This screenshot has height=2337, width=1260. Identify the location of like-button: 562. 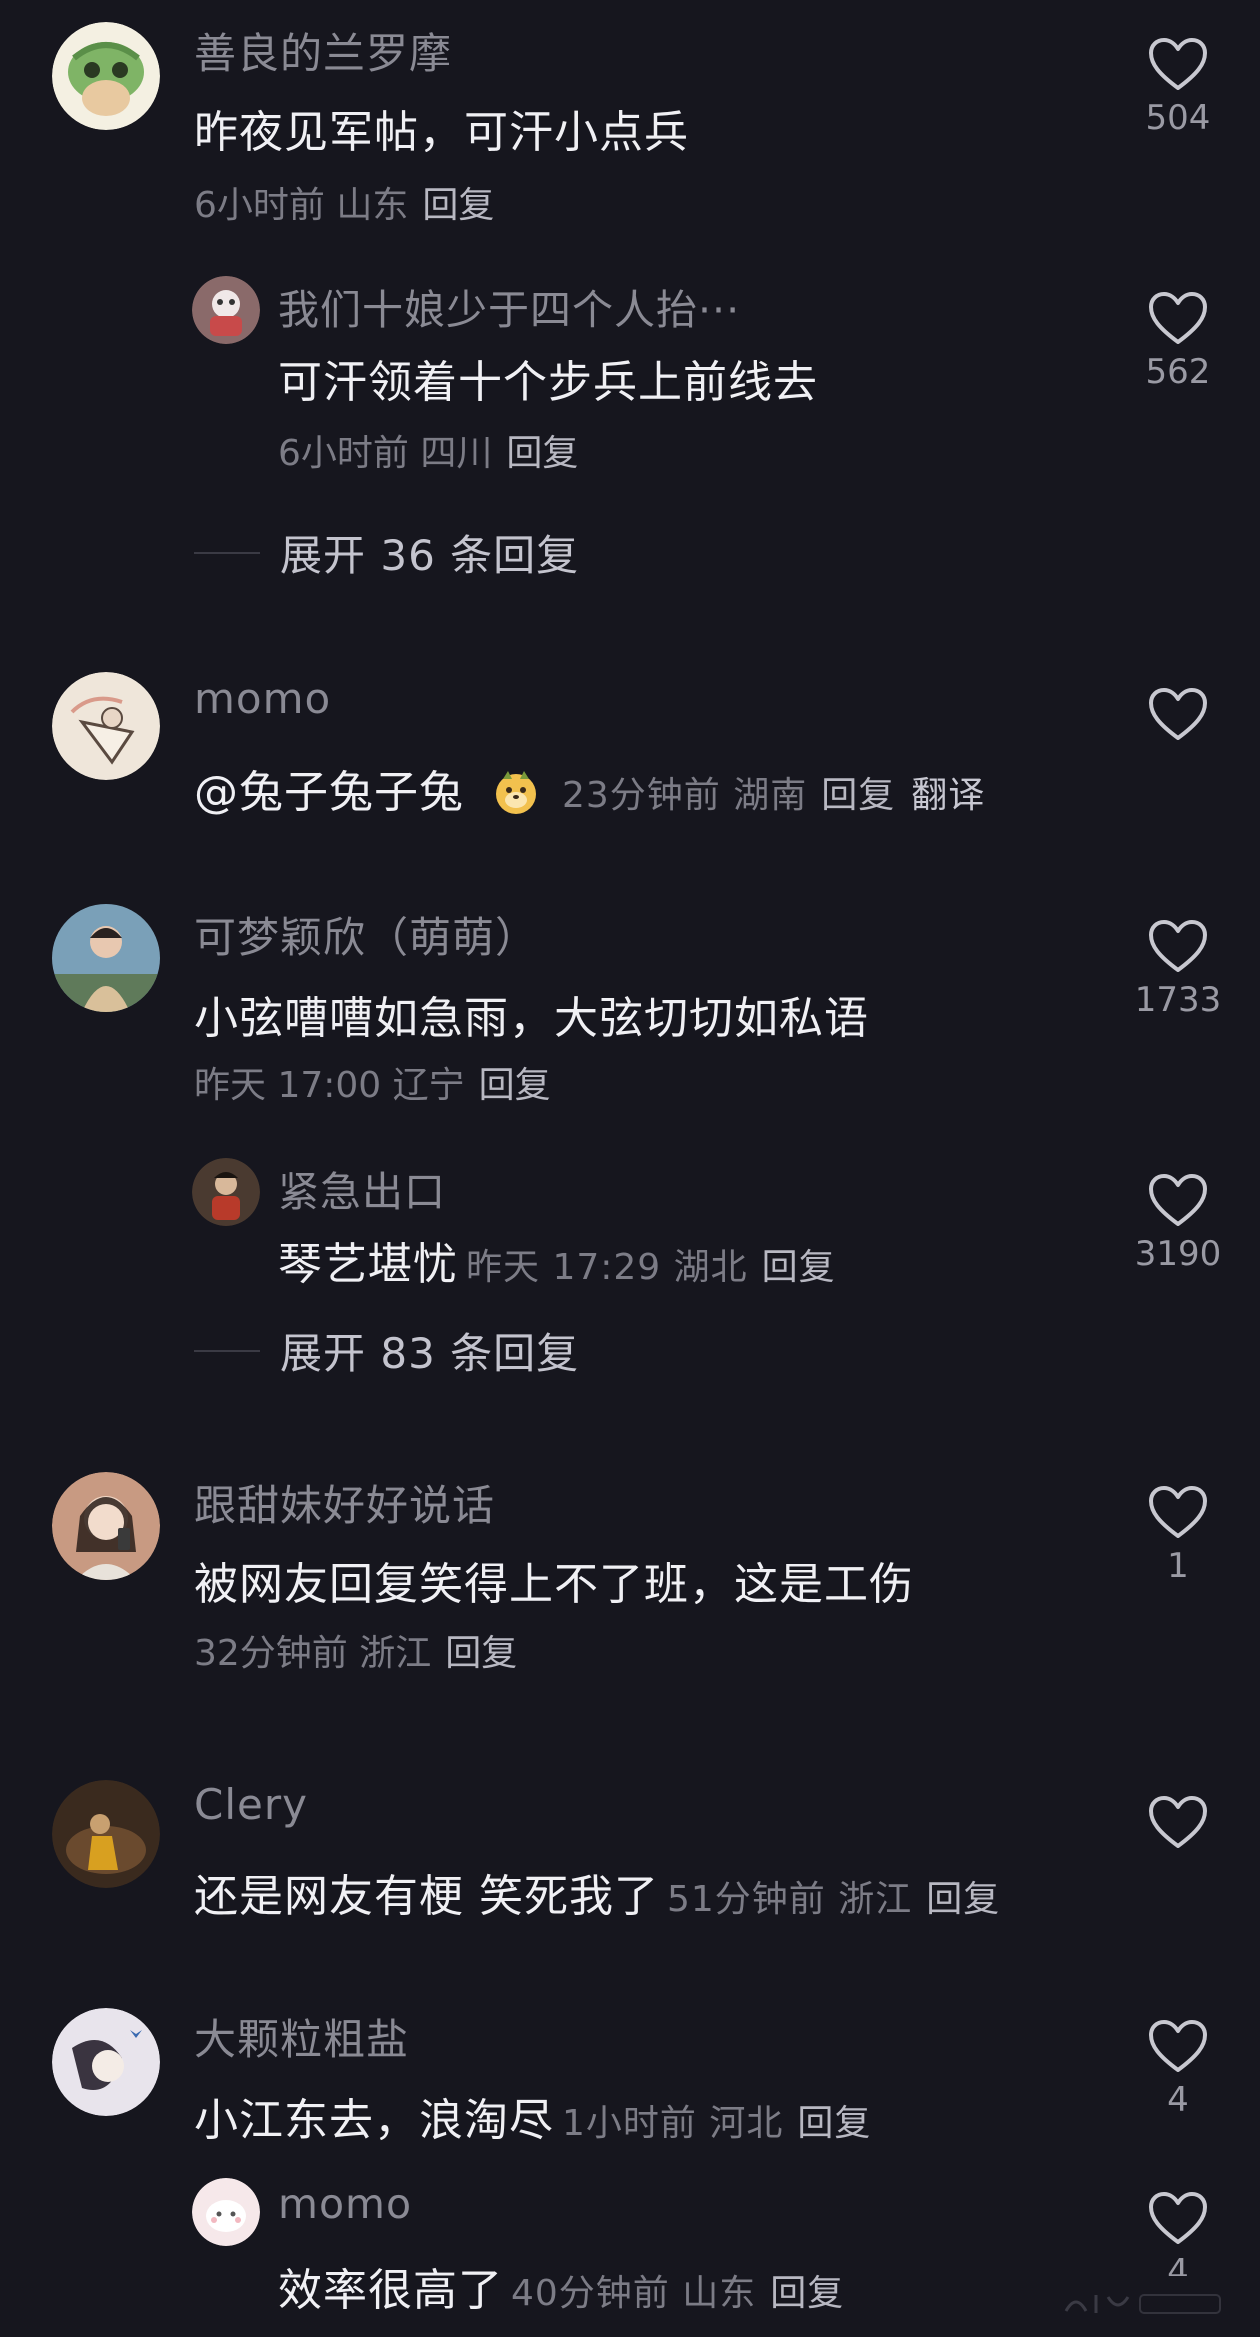
(1178, 341).